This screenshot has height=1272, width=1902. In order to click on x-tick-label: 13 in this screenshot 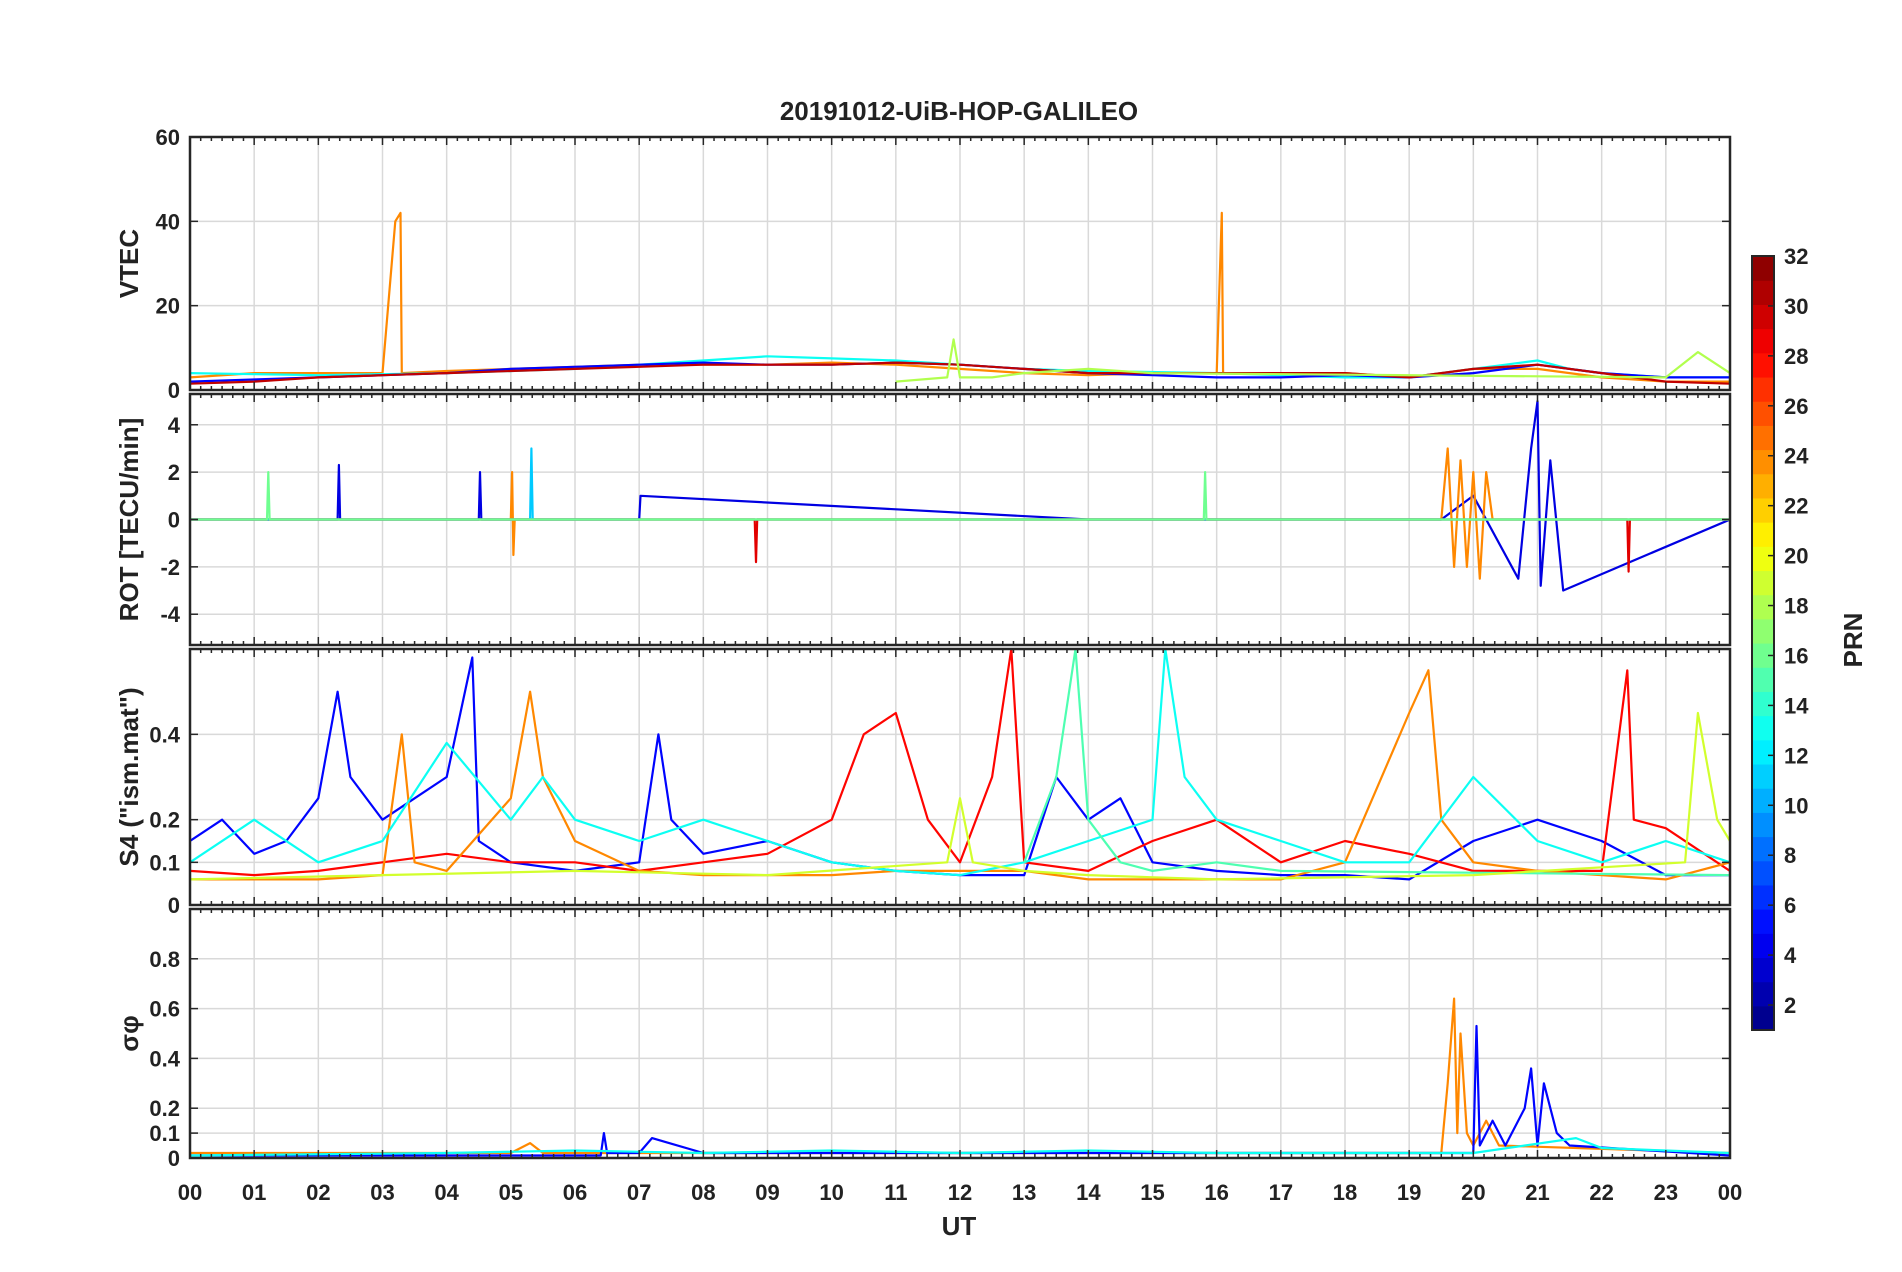, I will do `click(1024, 1192)`.